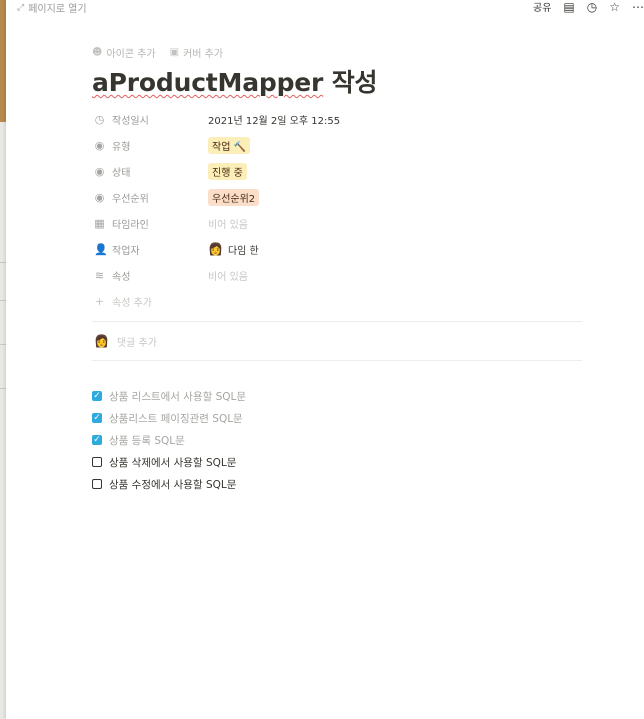 The image size is (644, 719). Describe the element at coordinates (568, 7) in the screenshot. I see `comment-icon: ▤` at that location.